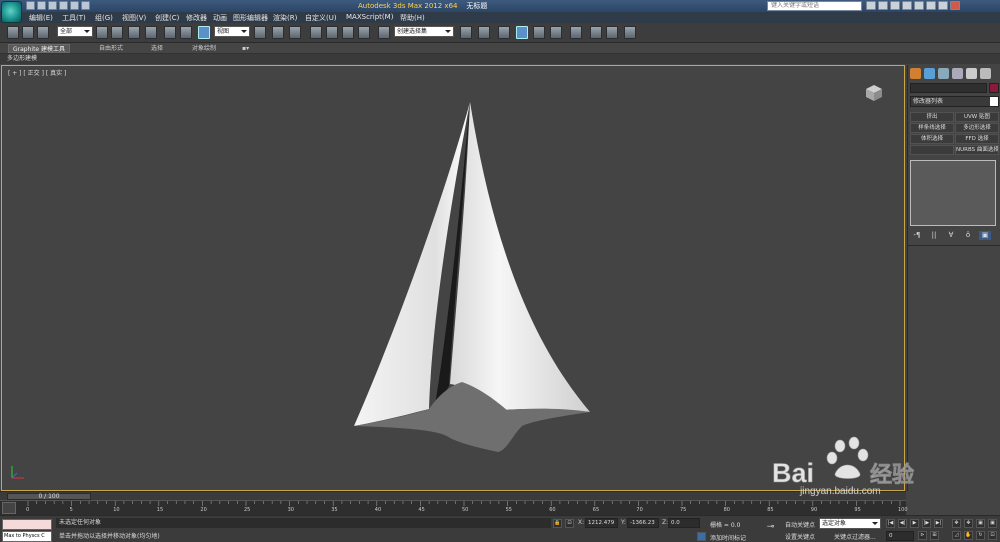 The width and height of the screenshot is (1000, 542). What do you see at coordinates (412, 18) in the screenshot?
I see `menu-help: 帮助(H)` at bounding box center [412, 18].